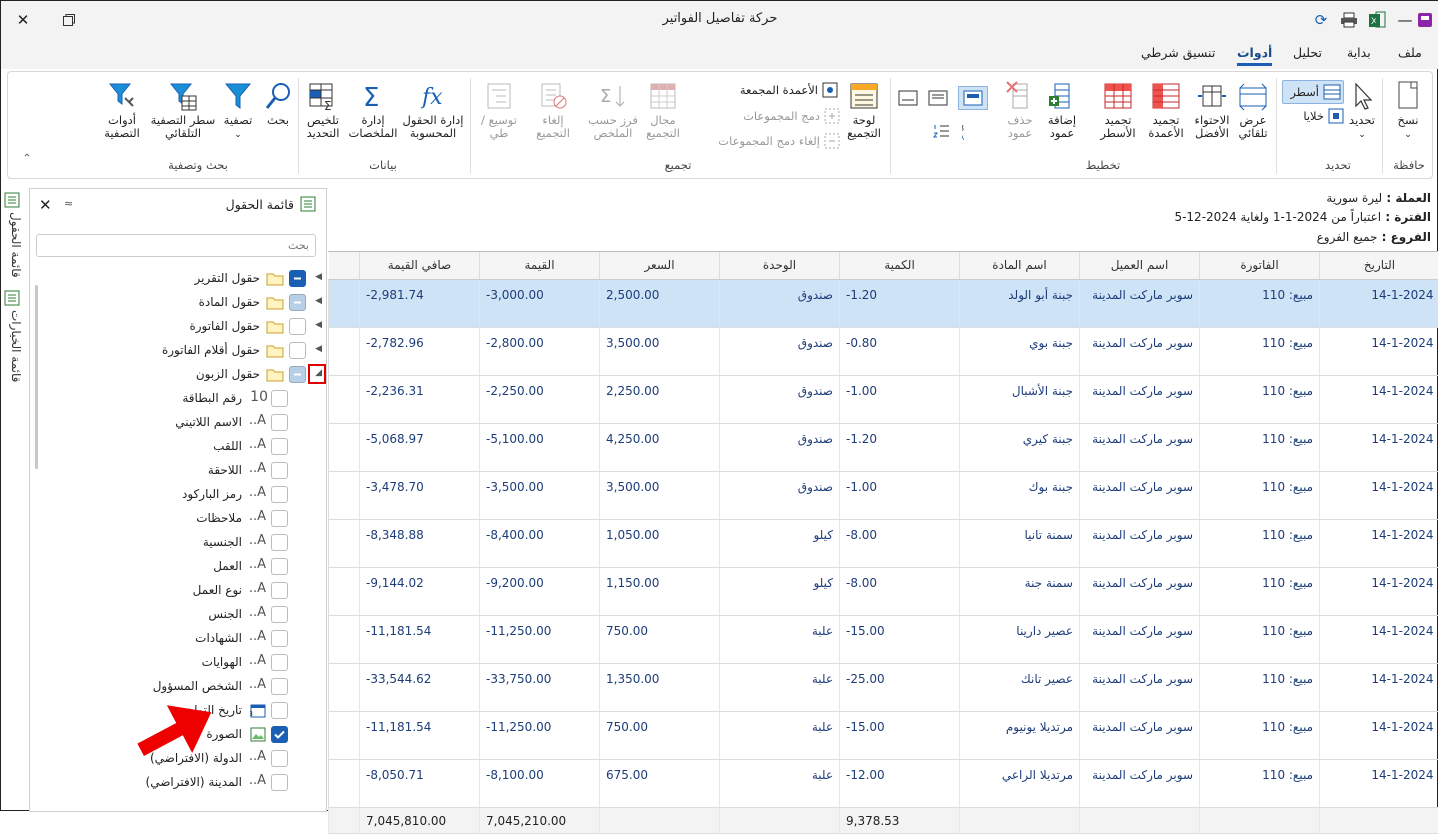  I want to click on selection-summary-button: Σ تلخيص التحديد, so click(323, 110).